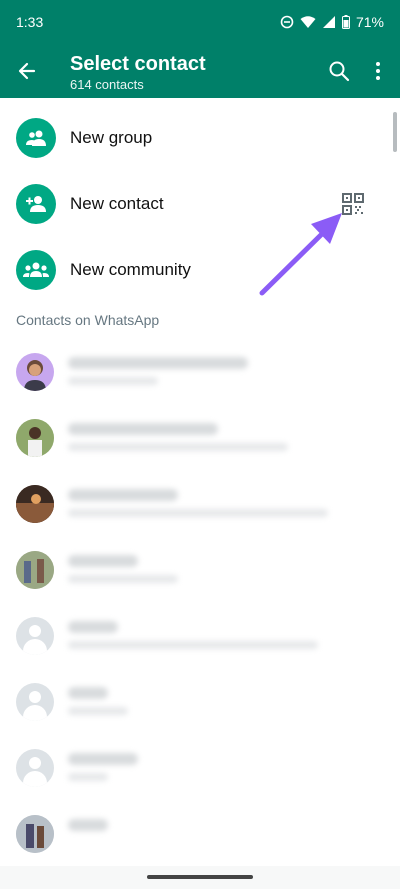 The width and height of the screenshot is (400, 889). I want to click on more-options-button, so click(378, 71).